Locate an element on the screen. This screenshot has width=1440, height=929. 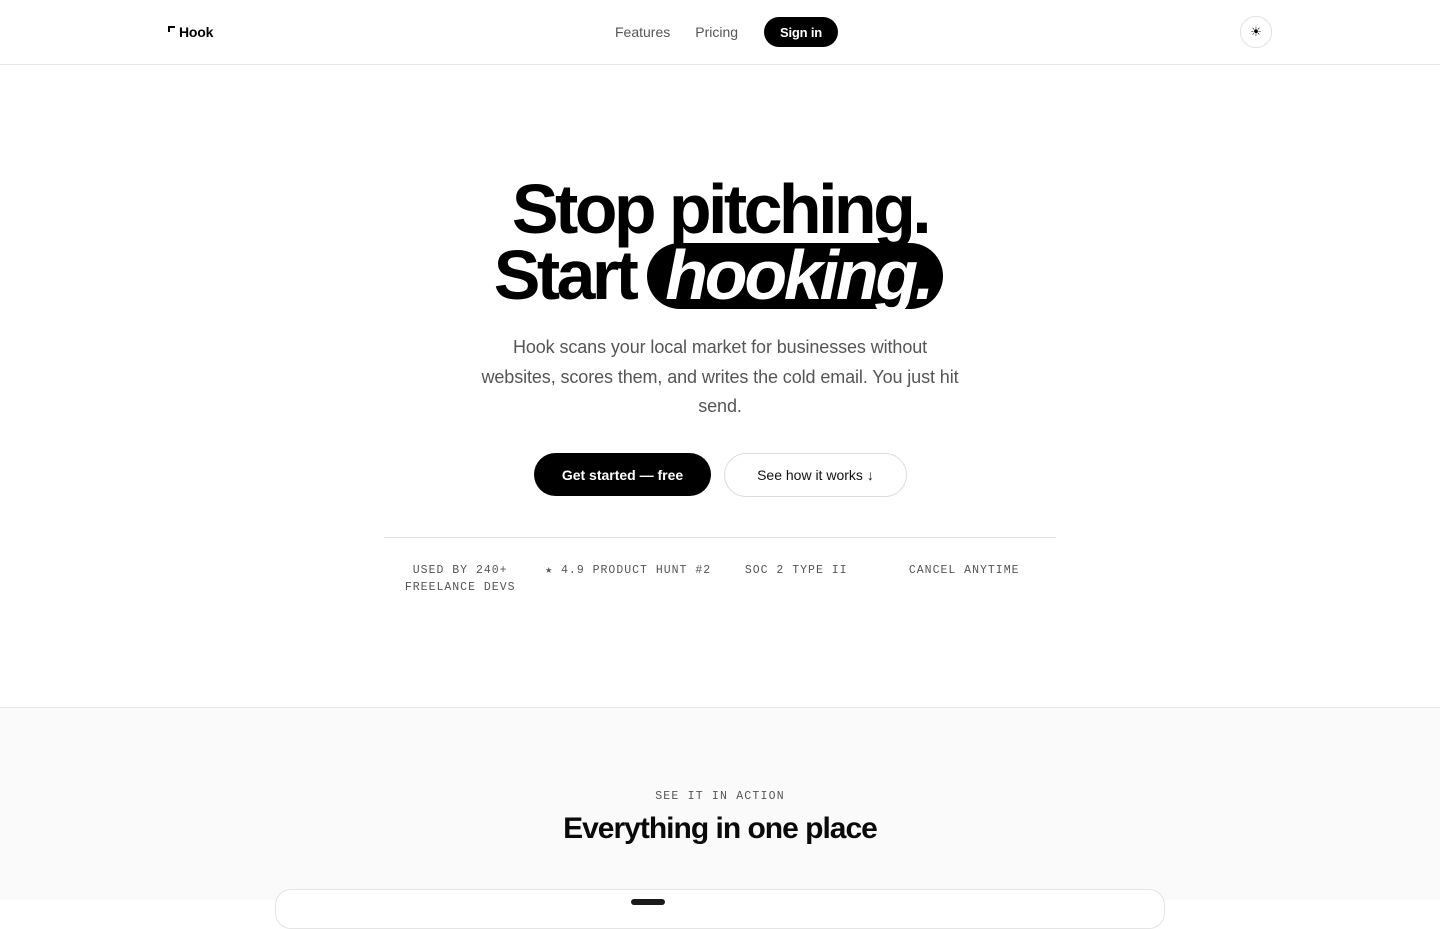
nav-links: Features Pricing Sign in is located at coordinates (726, 32).